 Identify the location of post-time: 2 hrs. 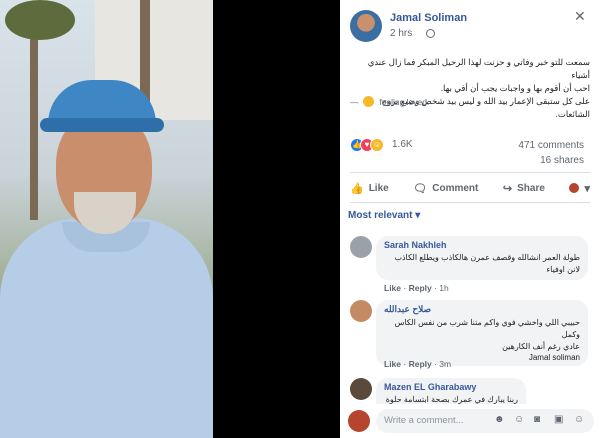
(401, 33).